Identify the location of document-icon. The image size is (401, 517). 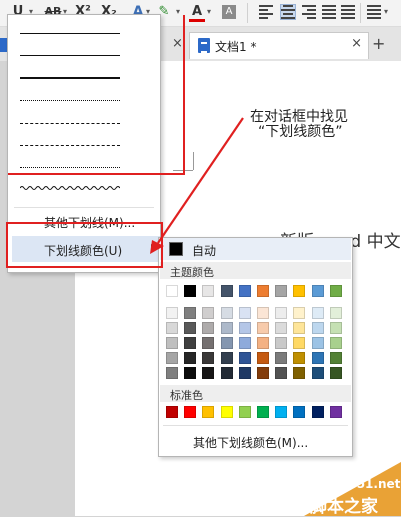
(204, 45).